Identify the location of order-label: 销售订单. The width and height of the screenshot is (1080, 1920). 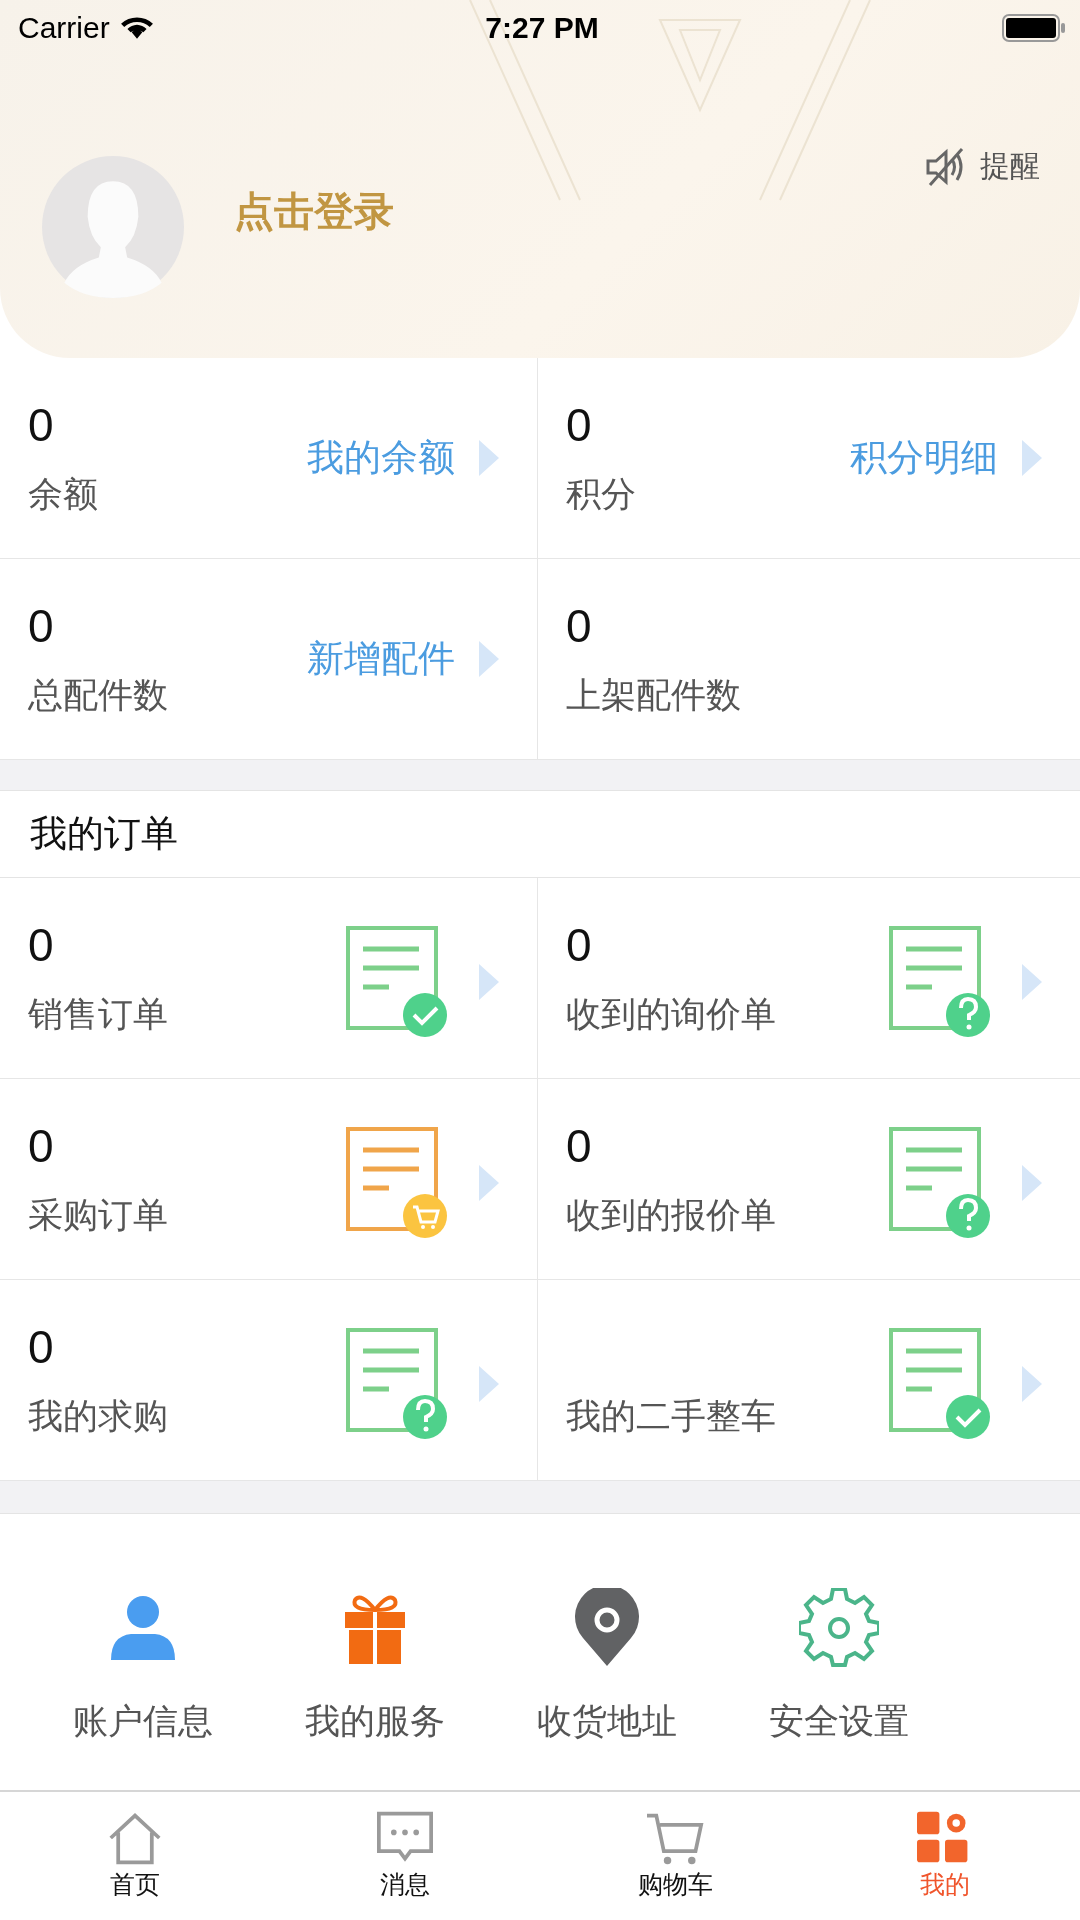
(98, 1014).